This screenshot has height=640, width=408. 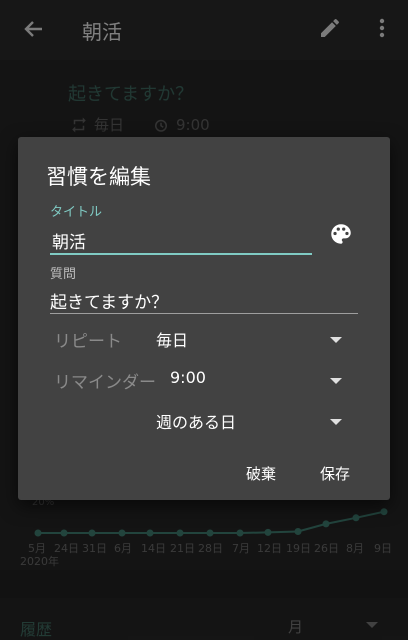 What do you see at coordinates (204, 338) in the screenshot?
I see `repeat-row: リピート 毎日` at bounding box center [204, 338].